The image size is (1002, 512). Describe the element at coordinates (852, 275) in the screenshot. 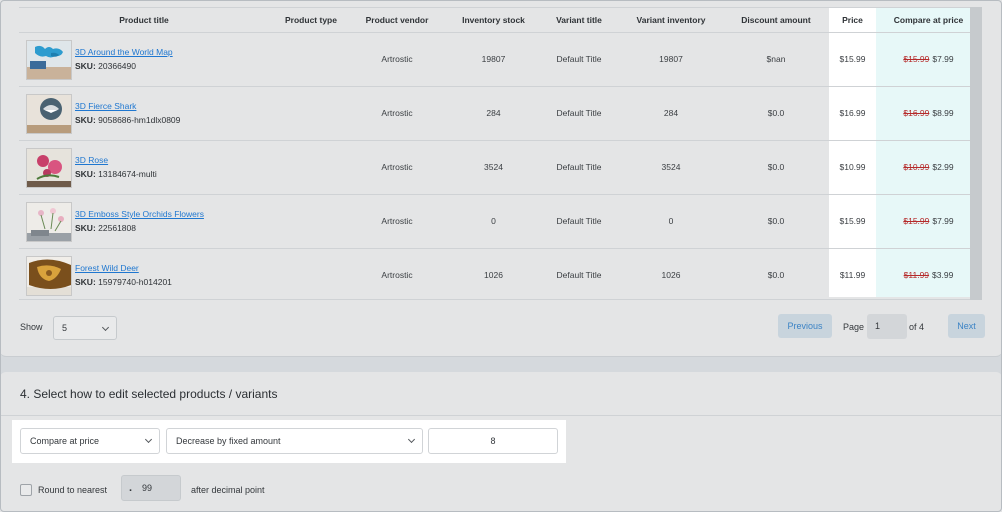

I see `cell-price: $11.99` at that location.